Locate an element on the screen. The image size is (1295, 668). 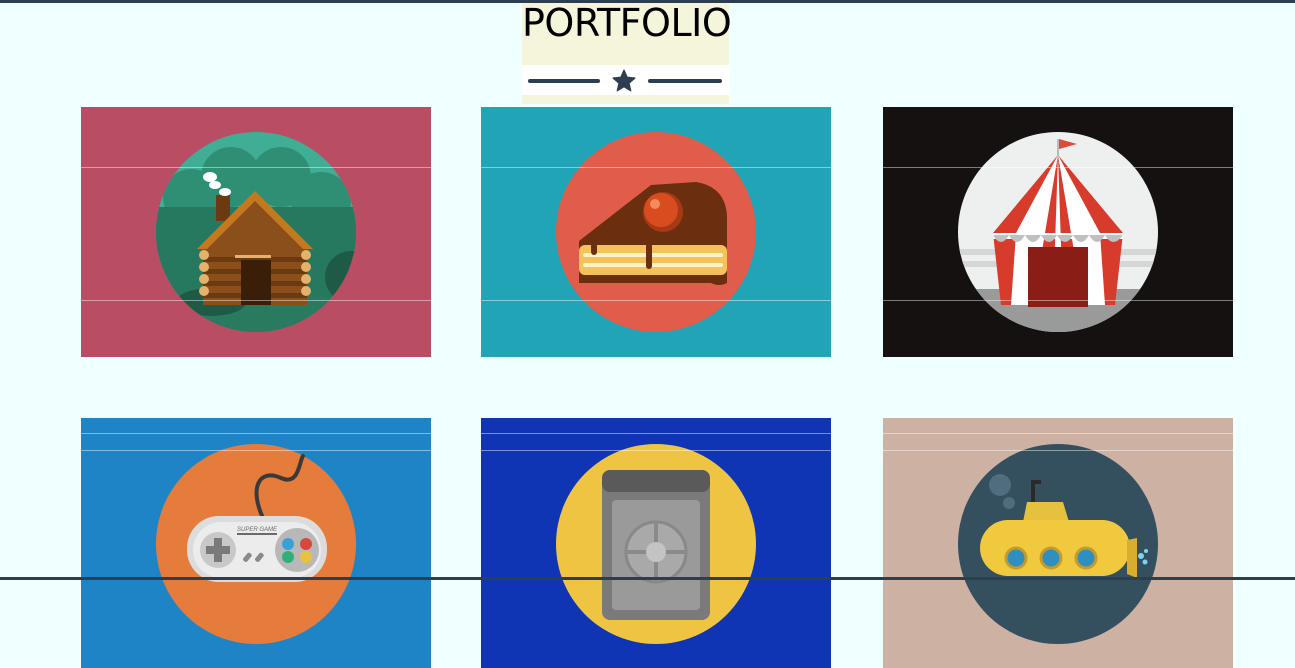
circus-tent-icon is located at coordinates (1058, 232).